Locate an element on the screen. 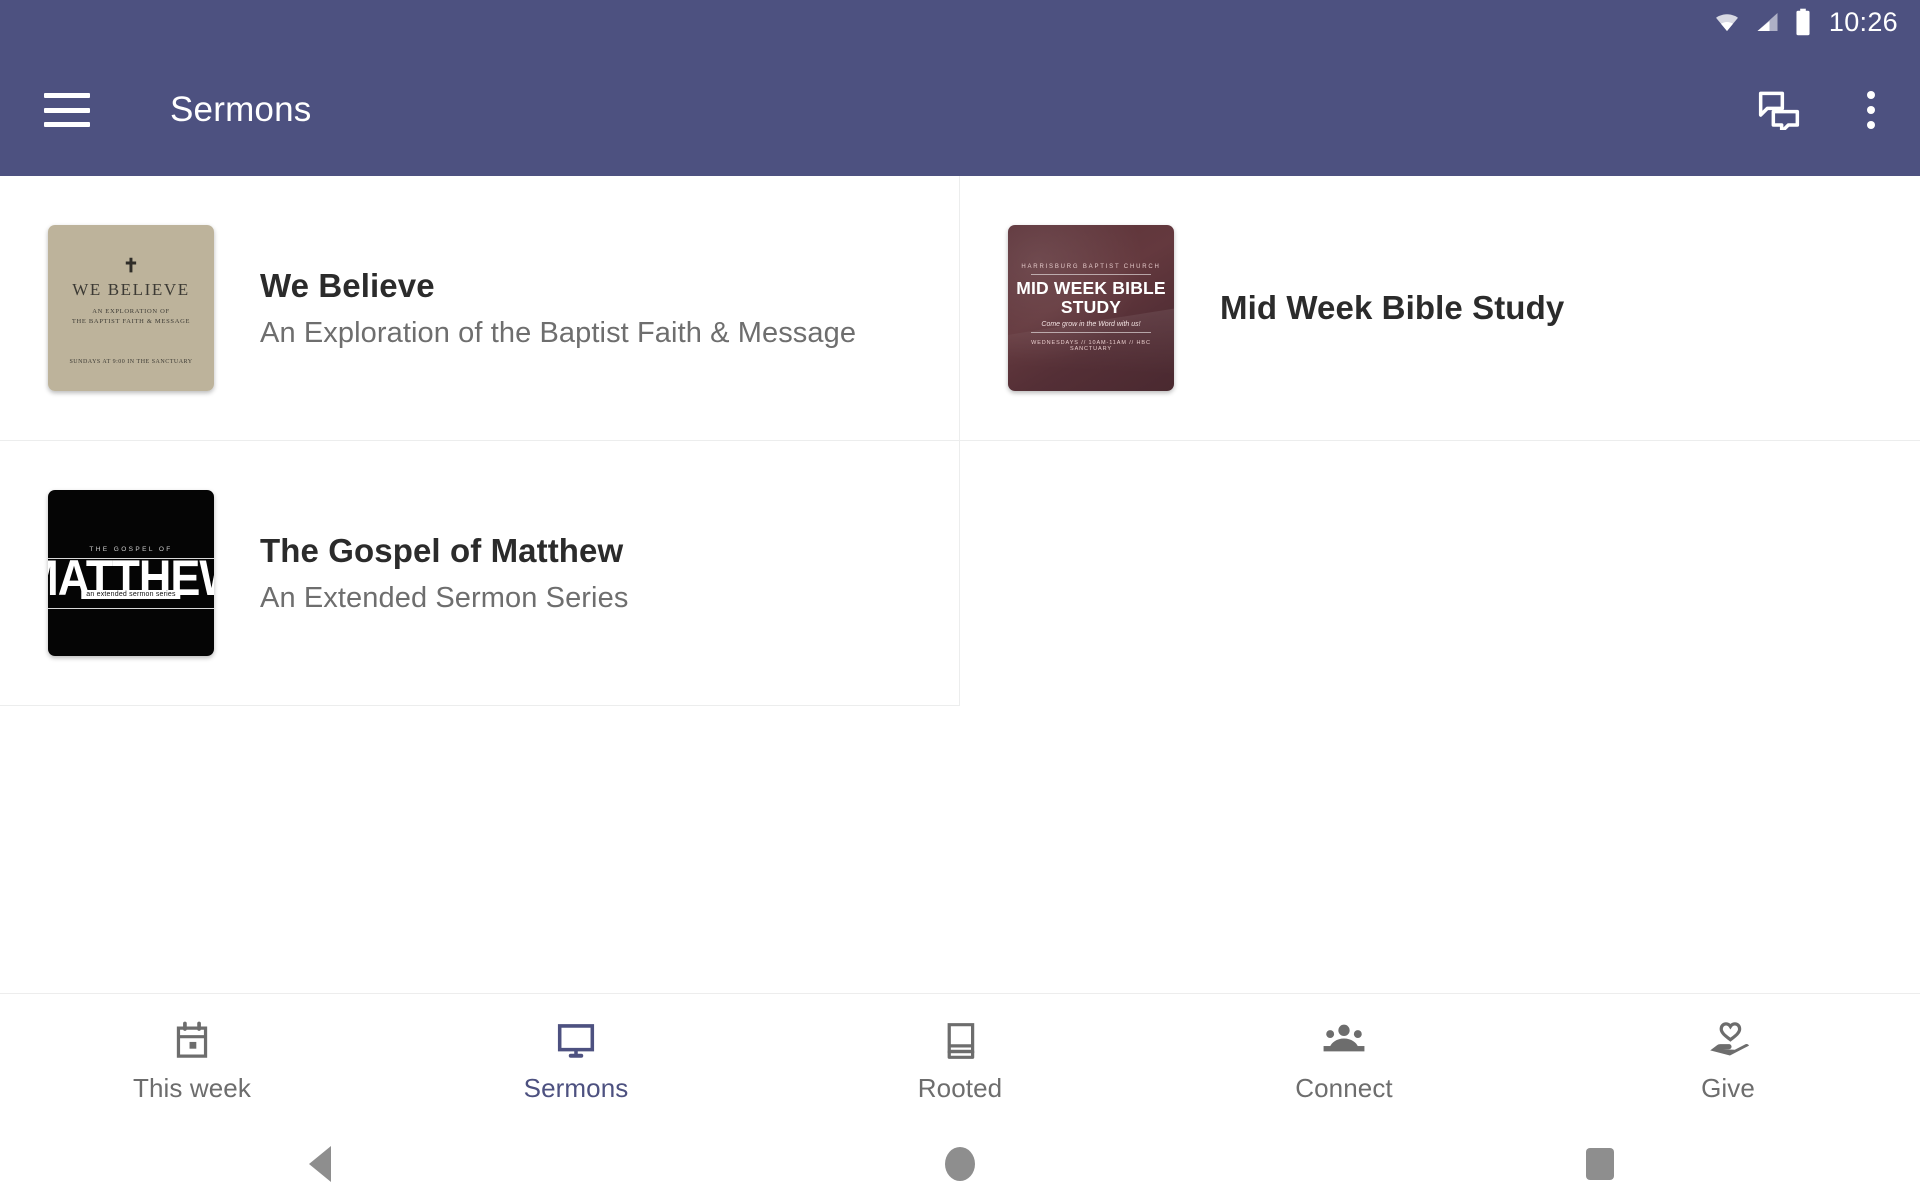  nav-item-connect: Connect is located at coordinates (1344, 1061).